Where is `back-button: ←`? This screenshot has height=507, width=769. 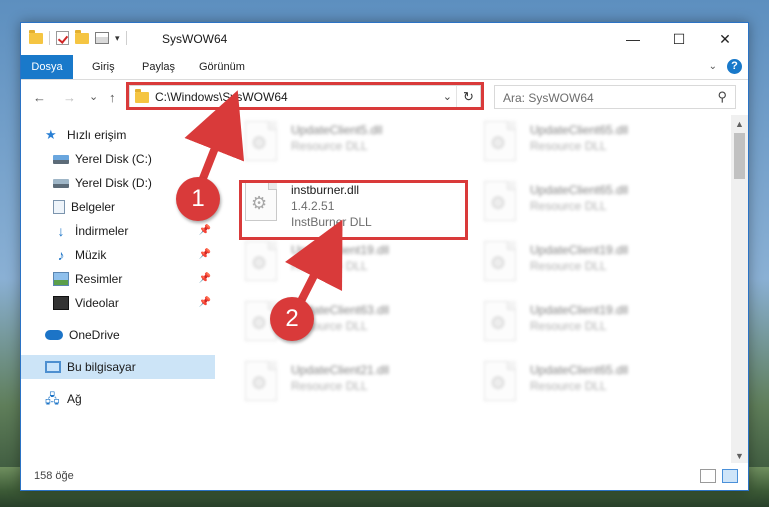 back-button: ← is located at coordinates (39, 97).